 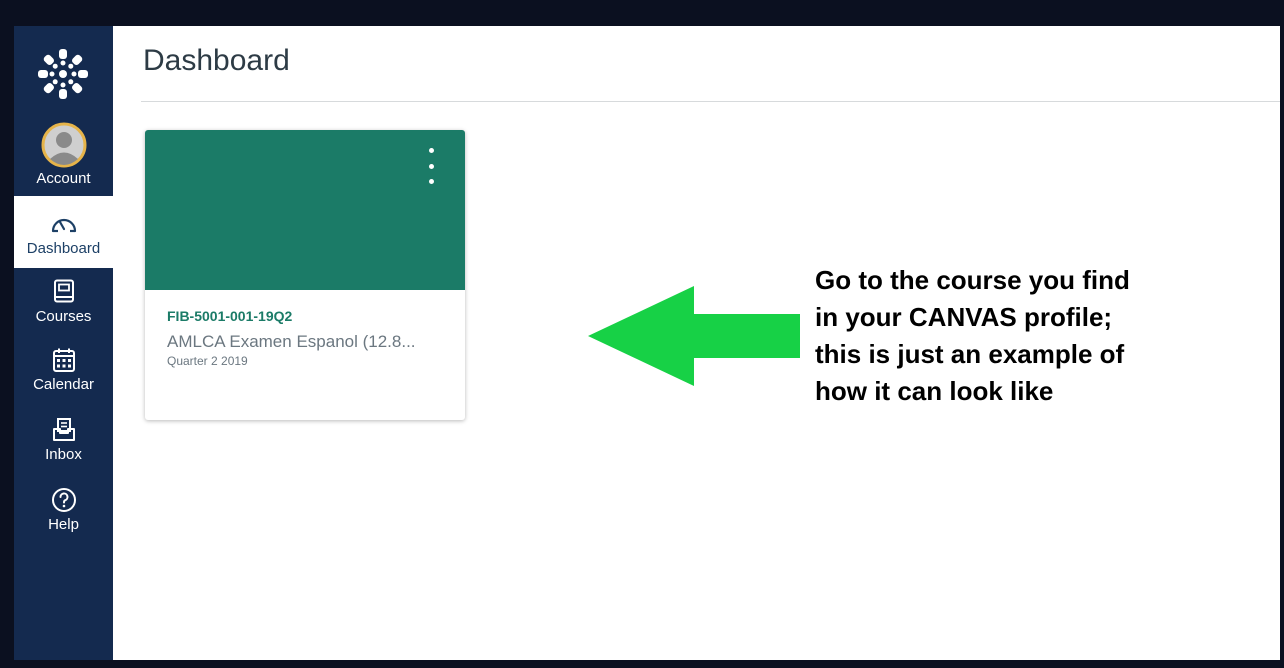 What do you see at coordinates (64, 360) in the screenshot?
I see `calendar-icon` at bounding box center [64, 360].